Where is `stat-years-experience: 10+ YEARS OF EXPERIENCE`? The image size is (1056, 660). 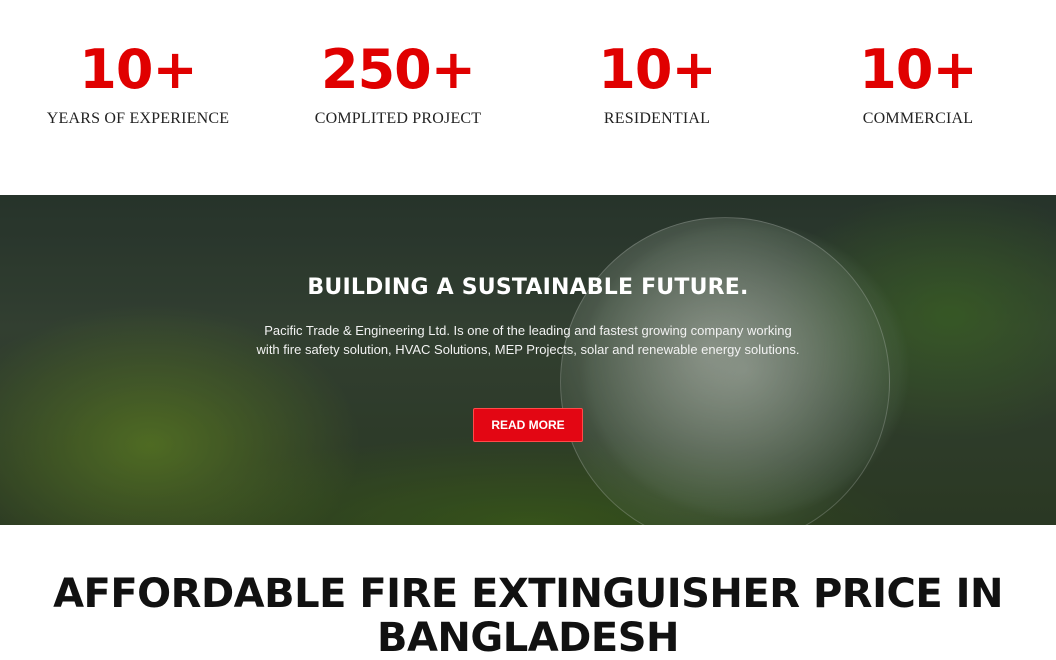
stat-years-experience: 10+ YEARS OF EXPERIENCE is located at coordinates (138, 83).